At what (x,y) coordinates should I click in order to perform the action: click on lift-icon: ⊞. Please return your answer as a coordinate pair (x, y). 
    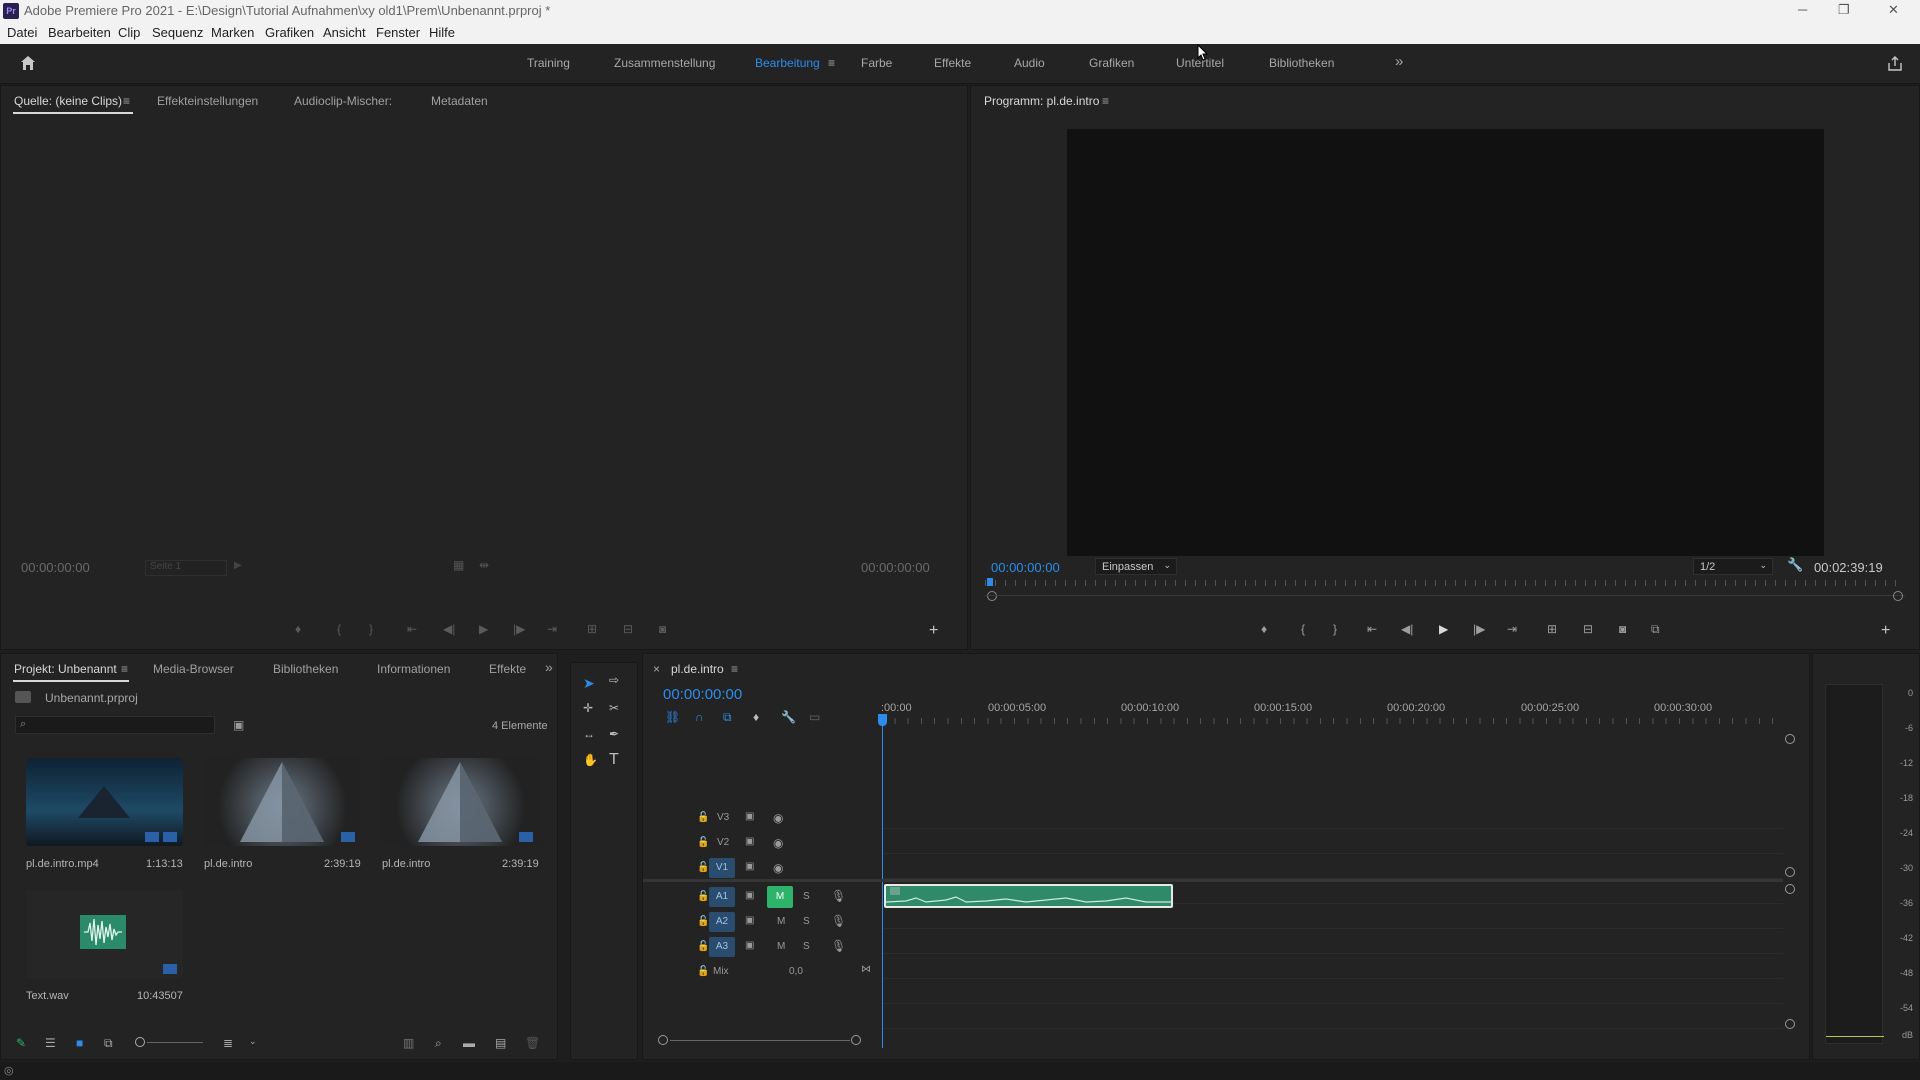
    Looking at the image, I should click on (1552, 629).